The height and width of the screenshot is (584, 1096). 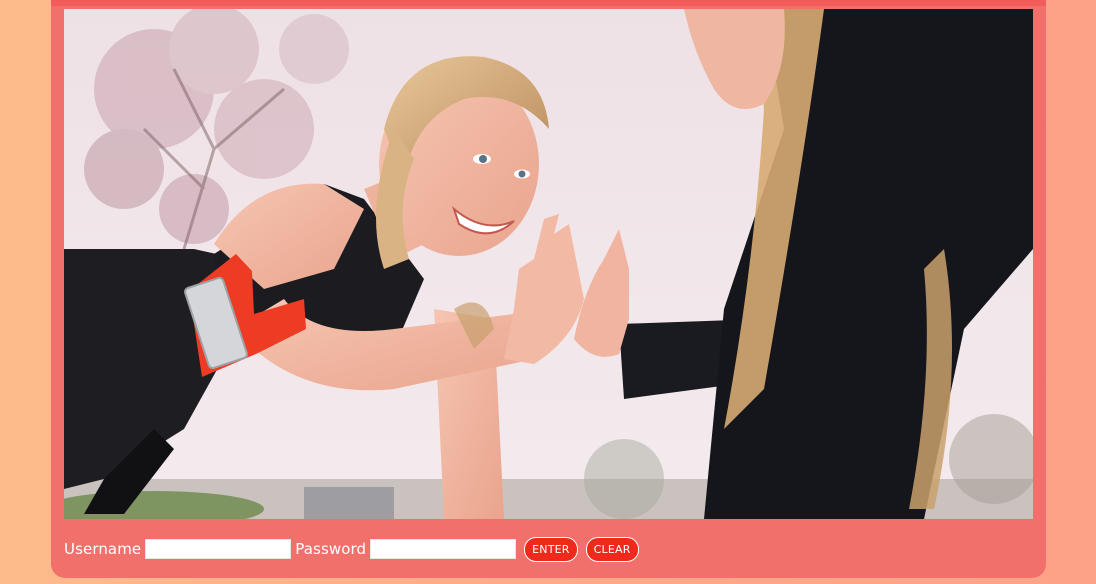 What do you see at coordinates (612, 549) in the screenshot?
I see `clear-button: CLEAR` at bounding box center [612, 549].